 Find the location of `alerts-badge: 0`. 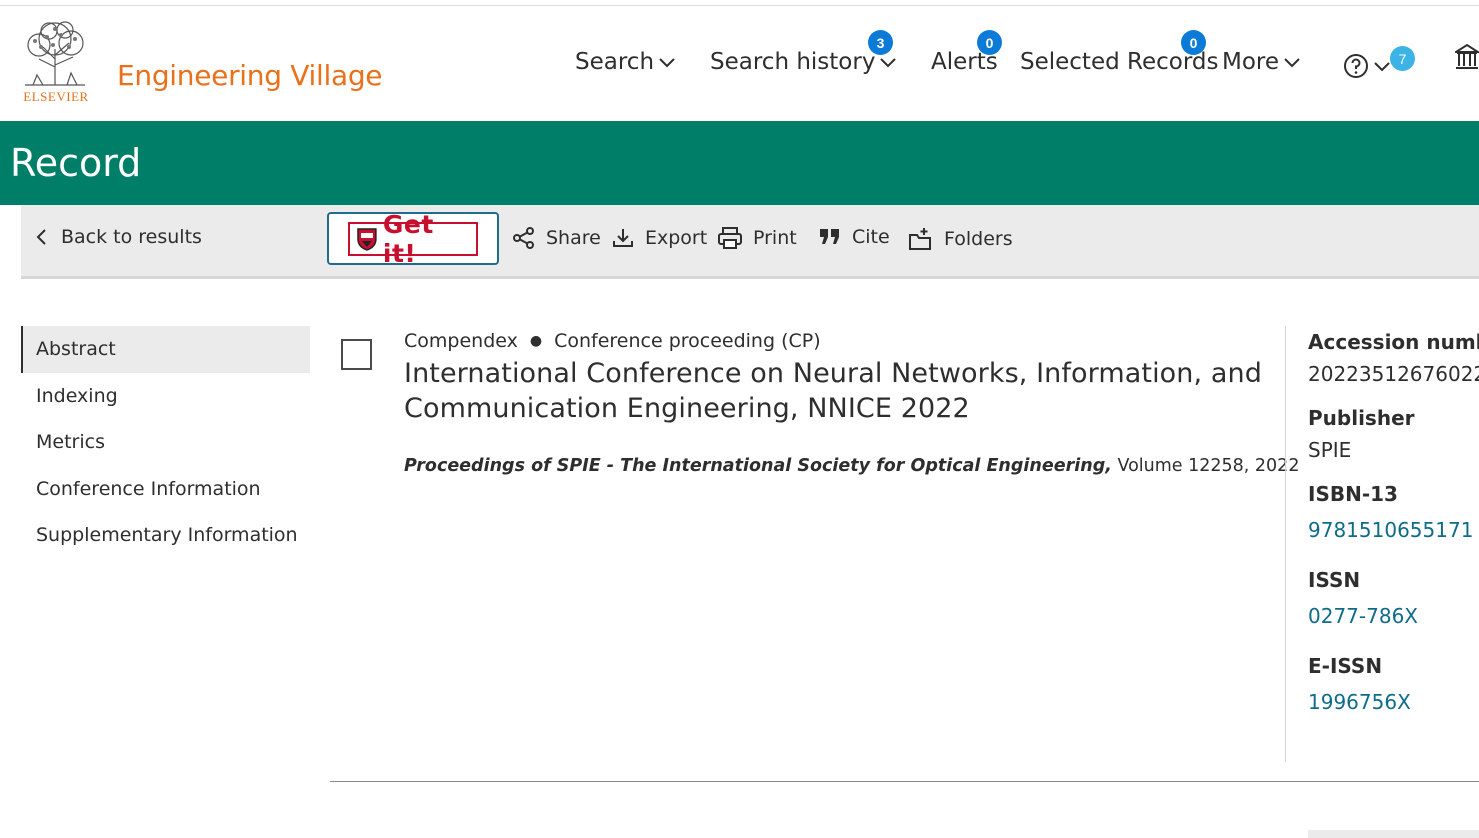

alerts-badge: 0 is located at coordinates (989, 42).